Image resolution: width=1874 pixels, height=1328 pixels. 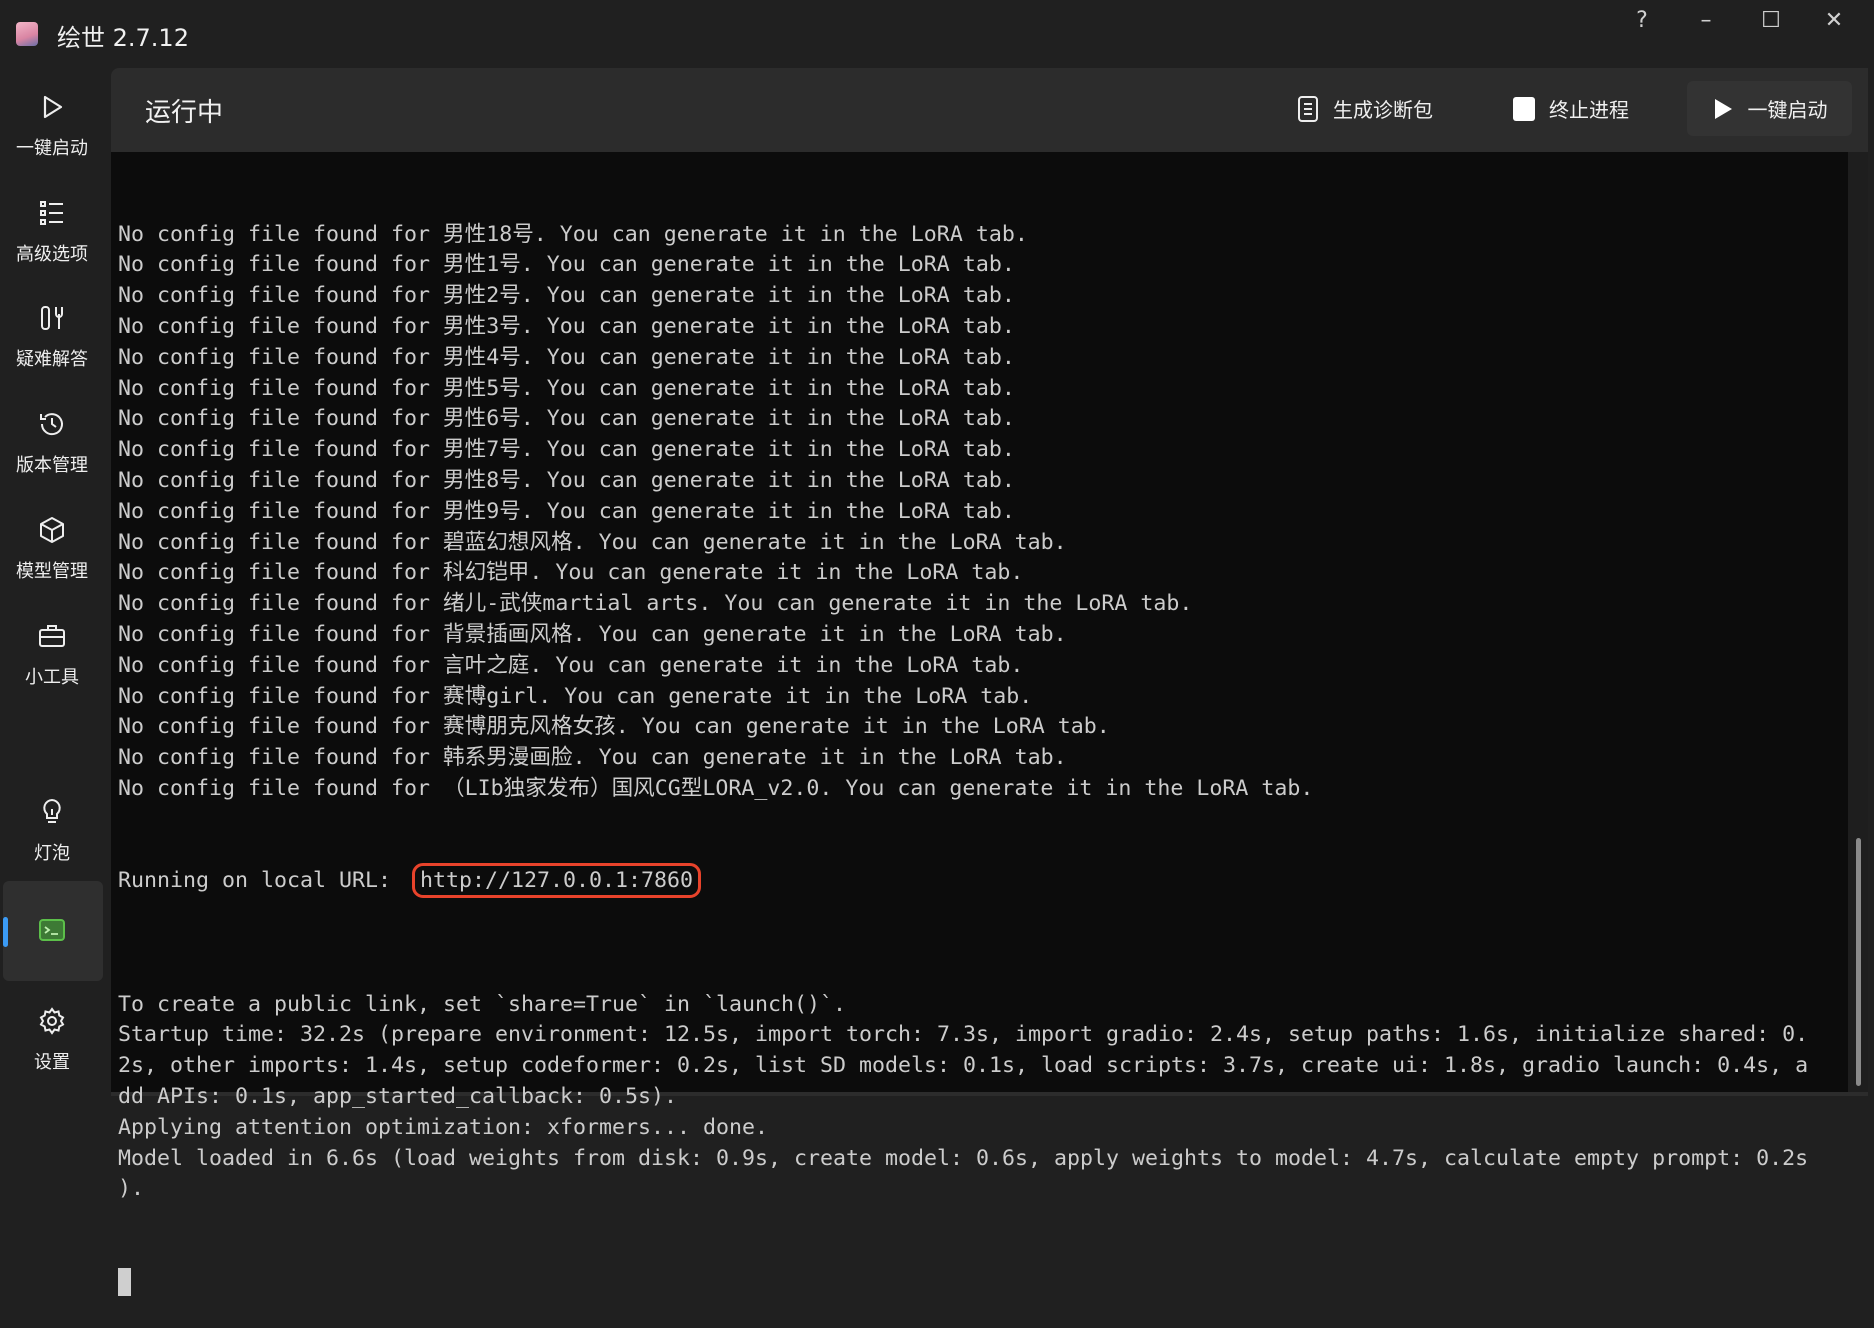 I want to click on sidebar-item-models: 模型管理, so click(x=52, y=549).